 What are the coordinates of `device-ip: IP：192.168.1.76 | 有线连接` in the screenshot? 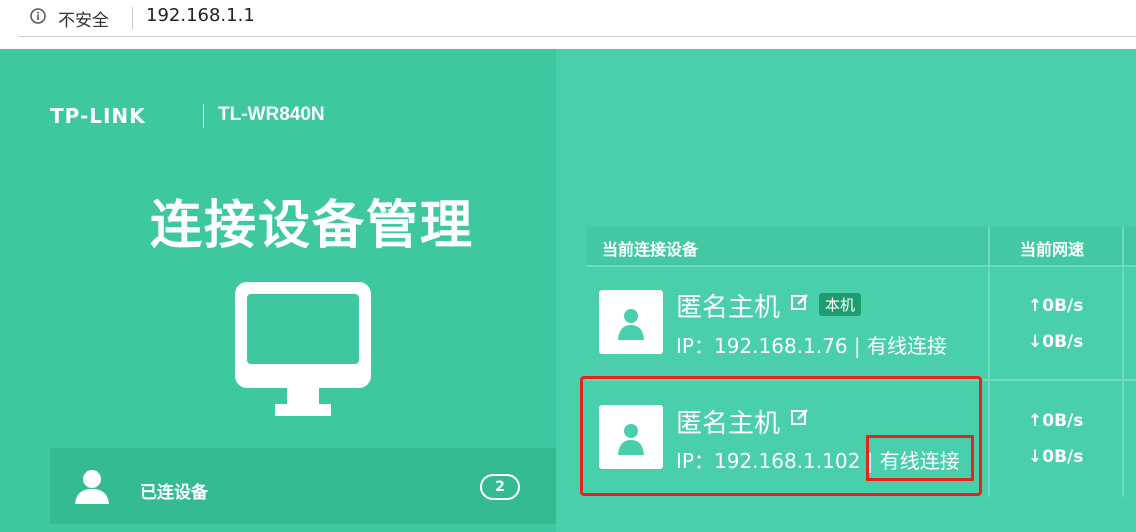 It's located at (812, 346).